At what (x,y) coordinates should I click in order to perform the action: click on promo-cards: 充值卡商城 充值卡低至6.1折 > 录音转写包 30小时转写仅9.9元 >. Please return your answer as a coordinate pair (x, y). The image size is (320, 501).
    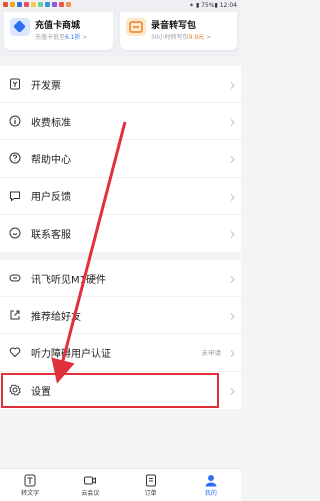
    Looking at the image, I should click on (120, 34).